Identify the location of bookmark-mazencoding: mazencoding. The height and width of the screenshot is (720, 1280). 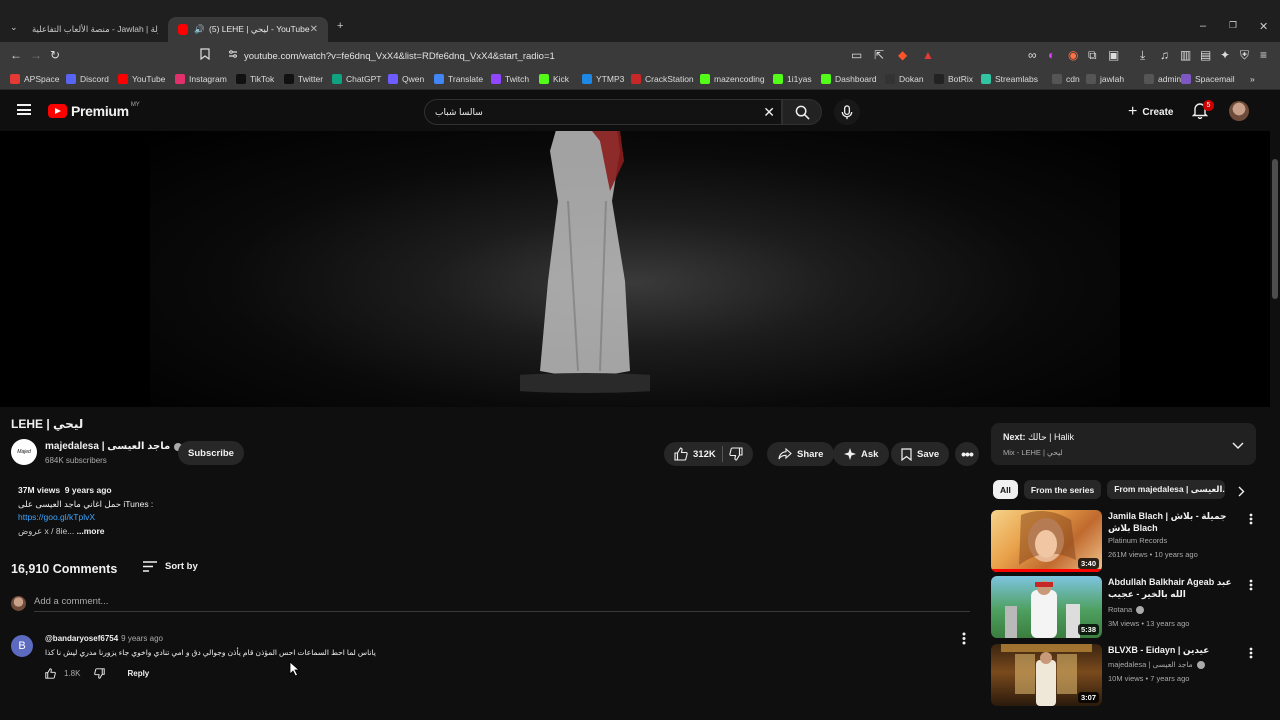
(732, 79).